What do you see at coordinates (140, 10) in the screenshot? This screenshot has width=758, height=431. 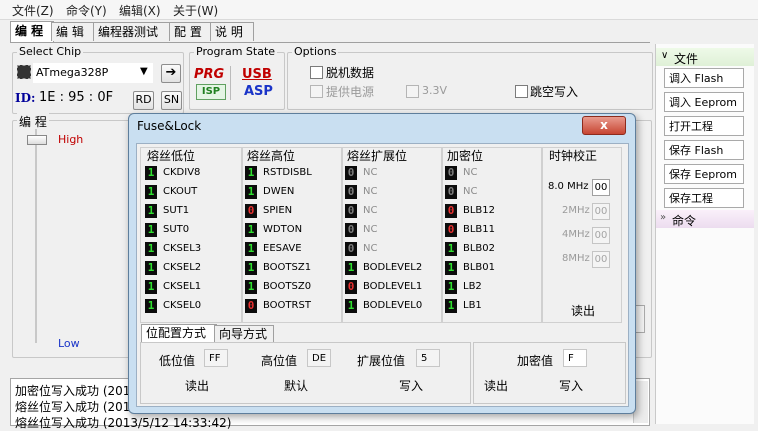 I see `menu-edit: 编辑(X)` at bounding box center [140, 10].